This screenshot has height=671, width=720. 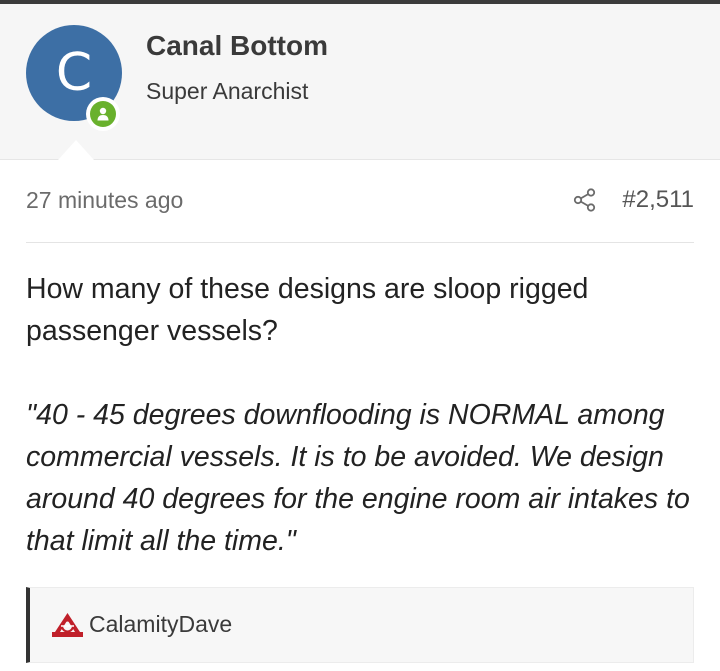 I want to click on post-pointer, so click(x=76, y=150).